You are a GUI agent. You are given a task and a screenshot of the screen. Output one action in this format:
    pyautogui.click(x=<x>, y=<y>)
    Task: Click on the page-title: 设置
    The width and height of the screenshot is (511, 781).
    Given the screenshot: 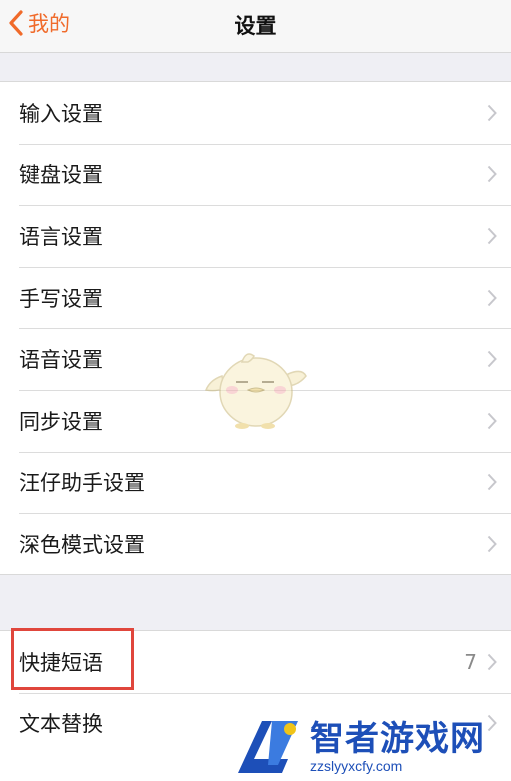 What is the action you would take?
    pyautogui.click(x=255, y=26)
    